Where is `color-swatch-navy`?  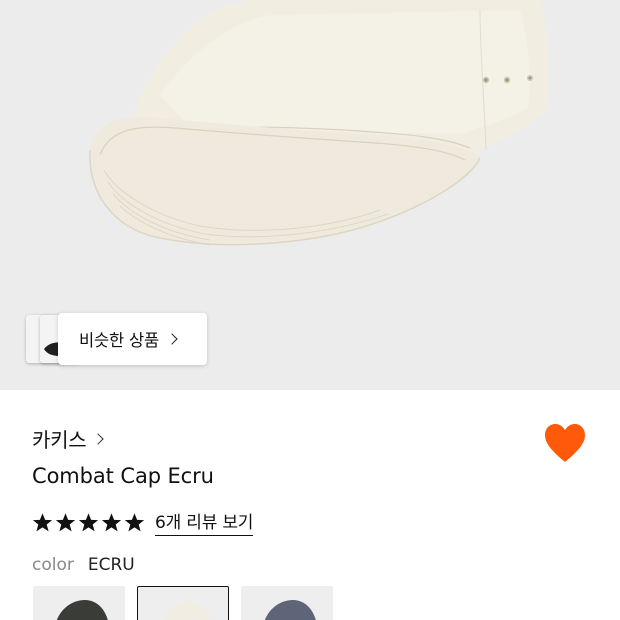 color-swatch-navy is located at coordinates (287, 603).